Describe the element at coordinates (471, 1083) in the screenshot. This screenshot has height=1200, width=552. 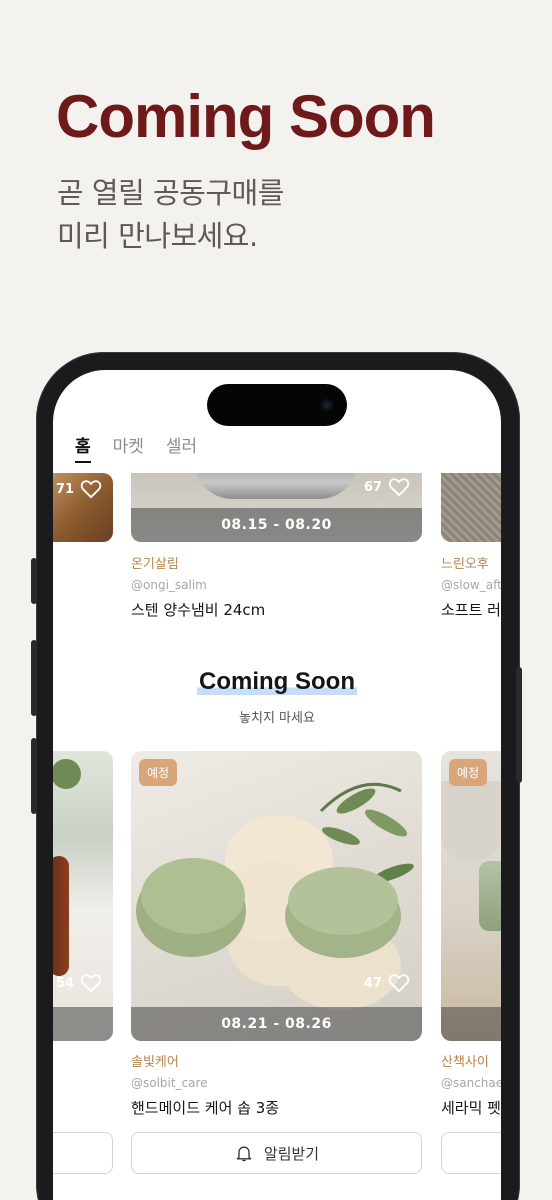
I see `bottom-right-handle: @sanchaei` at that location.